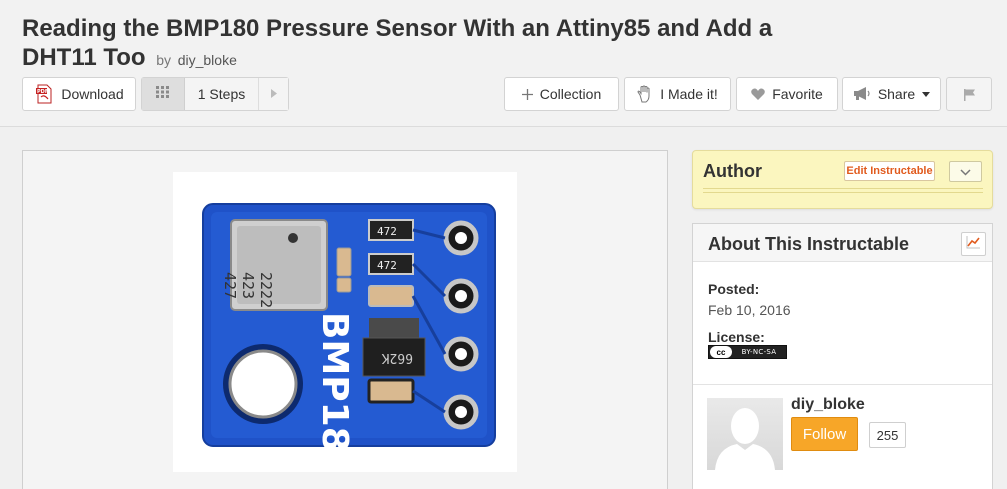  I want to click on svg-text: PDF, so click(42, 92).